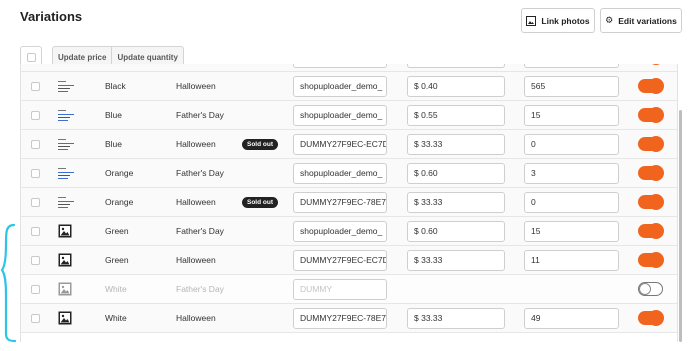 The width and height of the screenshot is (690, 351). I want to click on sku-input: DUMMY, so click(340, 289).